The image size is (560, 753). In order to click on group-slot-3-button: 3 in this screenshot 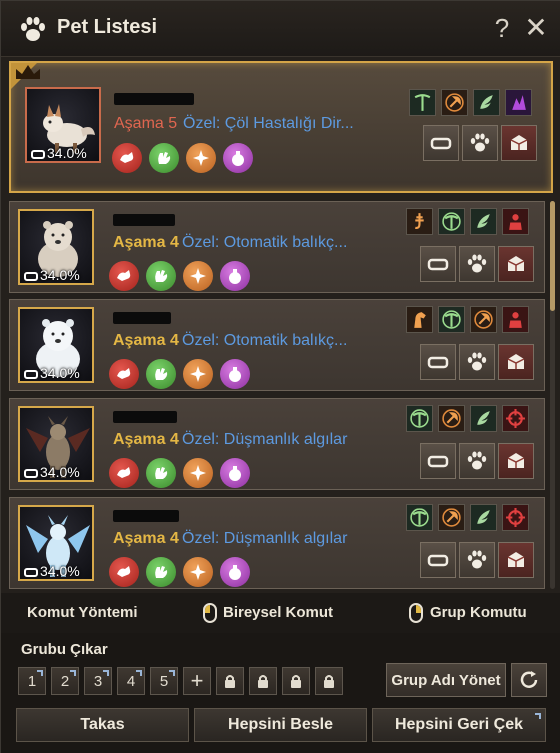, I will do `click(98, 681)`.